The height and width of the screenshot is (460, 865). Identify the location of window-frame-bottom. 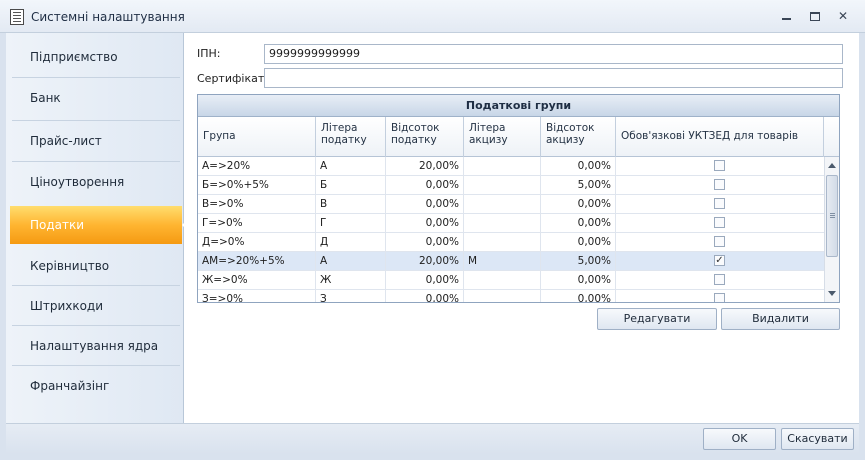
(432, 457).